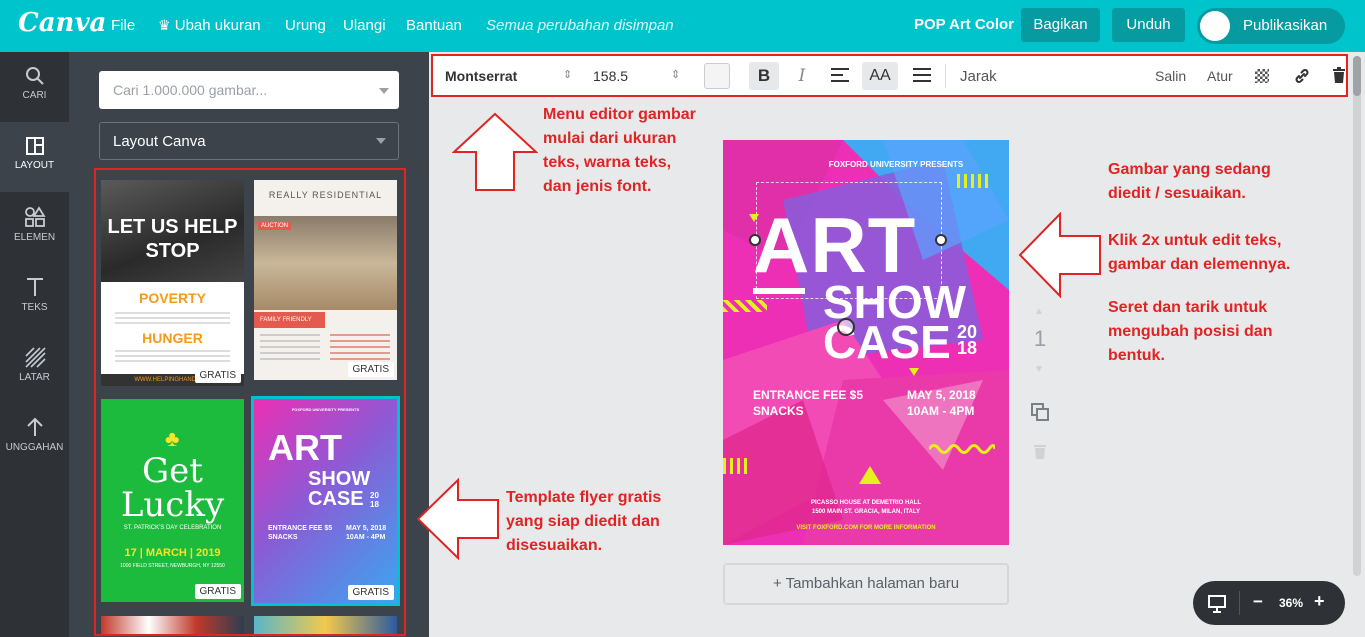 The height and width of the screenshot is (637, 1365). I want to click on menu-resize: ♛ Ubah ukuran, so click(209, 25).